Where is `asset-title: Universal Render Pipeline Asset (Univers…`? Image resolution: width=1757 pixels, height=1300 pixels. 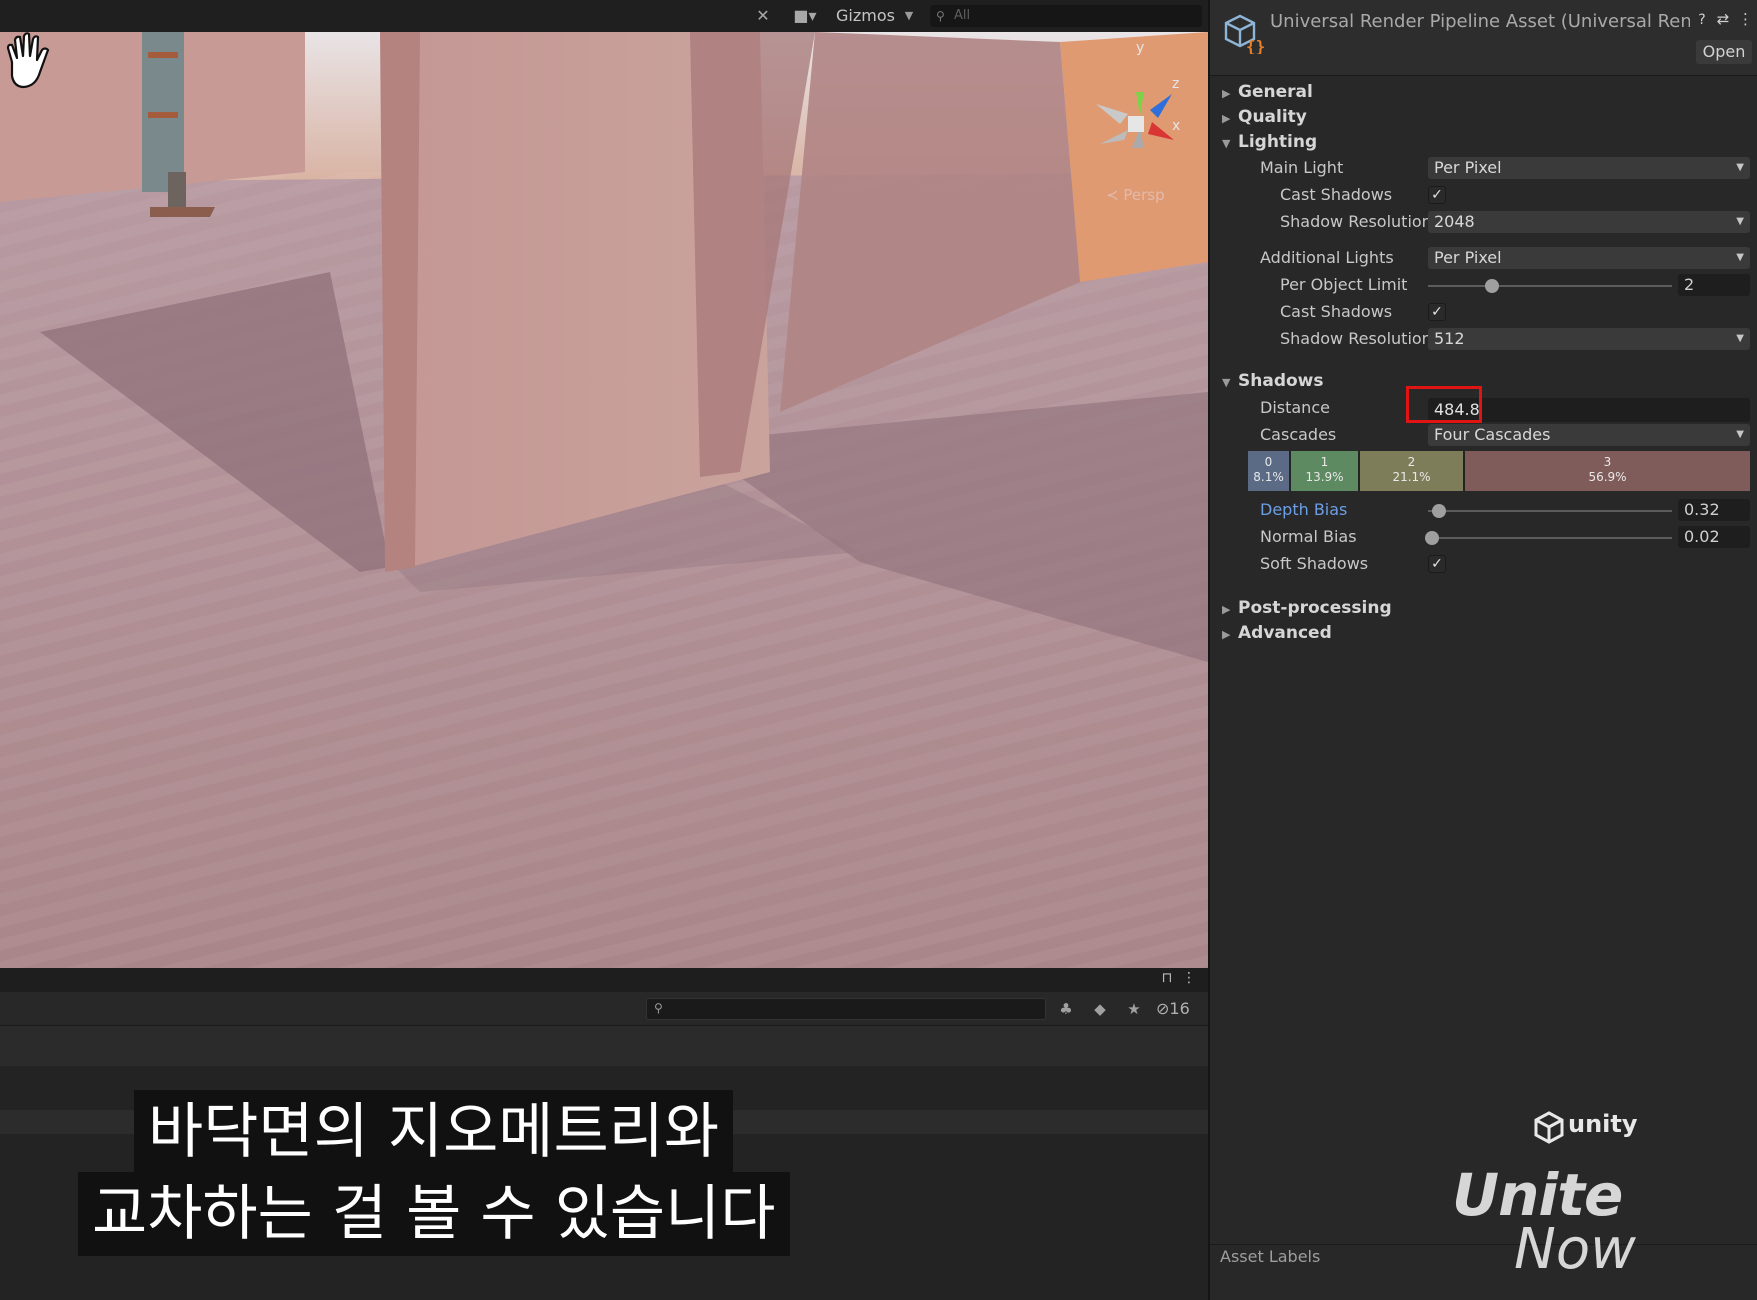 asset-title: Universal Render Pipeline Asset (Univers… is located at coordinates (1480, 21).